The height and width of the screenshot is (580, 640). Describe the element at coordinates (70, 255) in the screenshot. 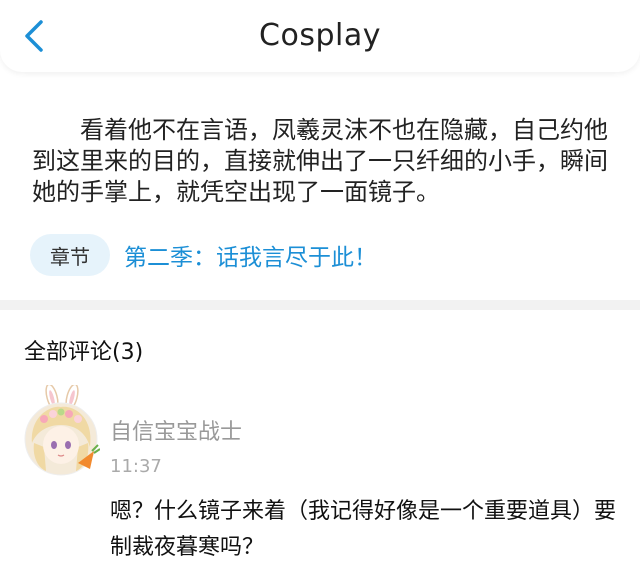

I see `chapter-tag: 章节` at that location.